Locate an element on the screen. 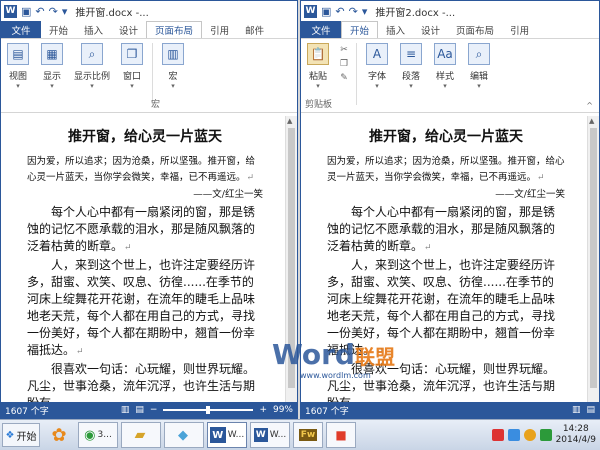 The image size is (600, 450). collapse-ribbon-icon: ^ is located at coordinates (589, 105).